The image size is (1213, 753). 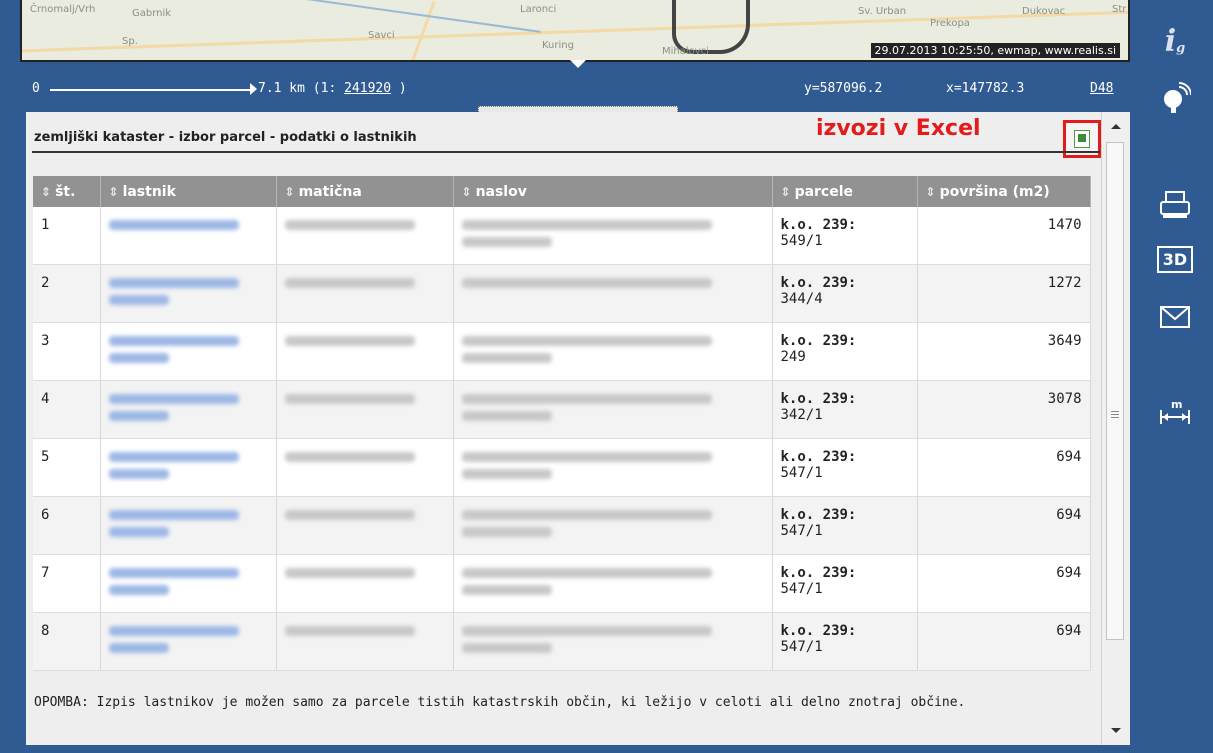 What do you see at coordinates (381, 35) in the screenshot?
I see `map-label: Savci` at bounding box center [381, 35].